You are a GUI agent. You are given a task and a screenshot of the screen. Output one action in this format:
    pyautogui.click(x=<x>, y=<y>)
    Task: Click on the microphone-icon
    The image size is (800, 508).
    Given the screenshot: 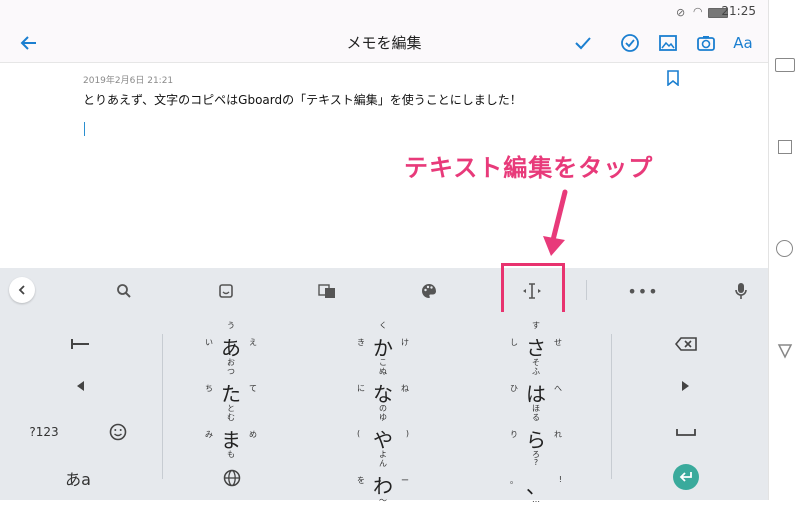 What is the action you would take?
    pyautogui.click(x=741, y=291)
    